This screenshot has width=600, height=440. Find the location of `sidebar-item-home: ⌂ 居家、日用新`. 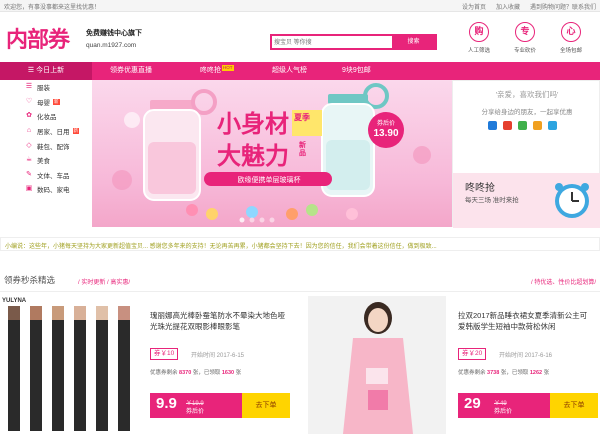

sidebar-item-home: ⌂ 居家、日用新 is located at coordinates (46, 131).